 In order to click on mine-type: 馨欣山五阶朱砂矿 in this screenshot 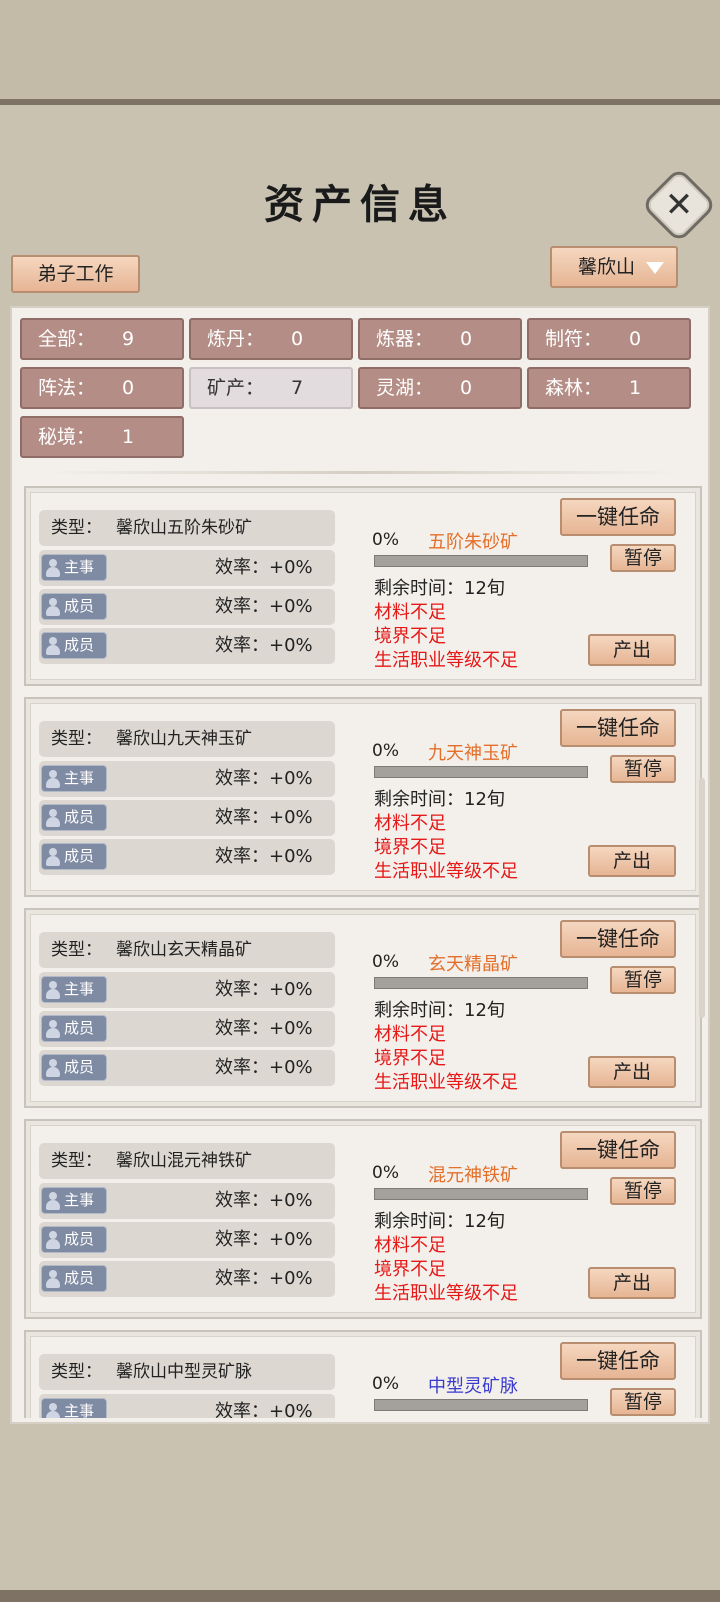, I will do `click(184, 528)`.